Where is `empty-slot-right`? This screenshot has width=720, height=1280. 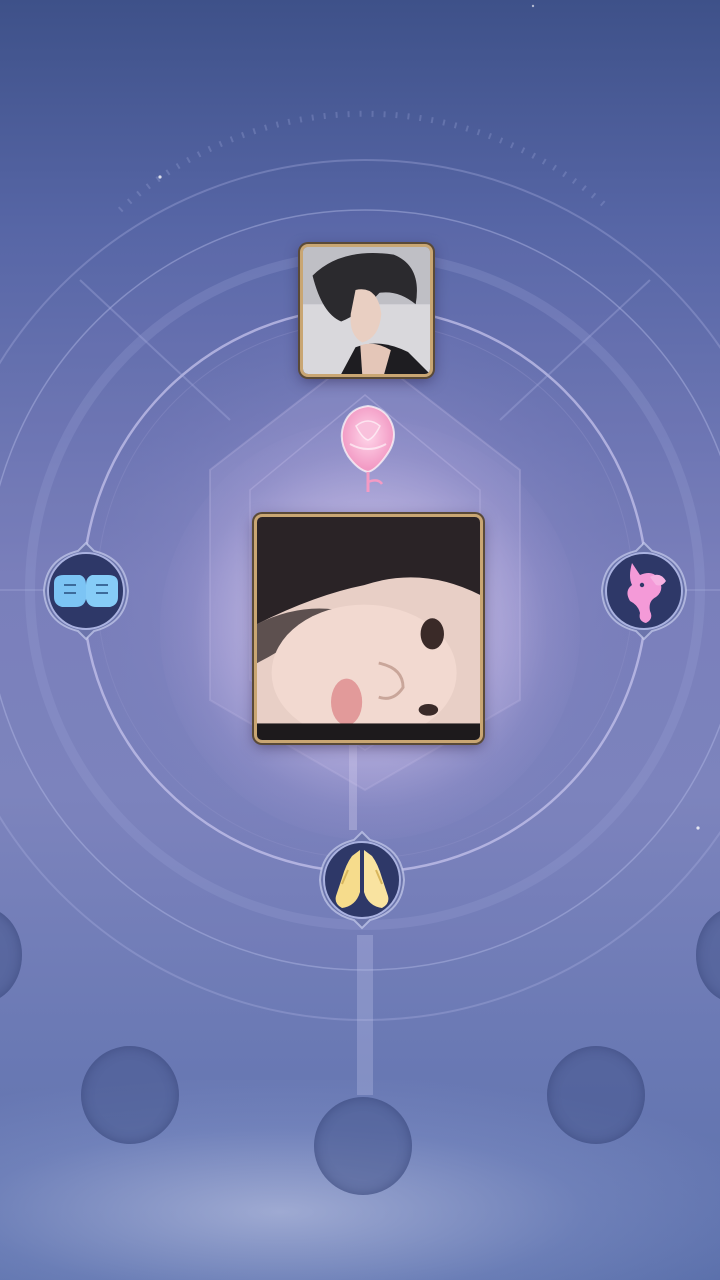 empty-slot-right is located at coordinates (596, 1095).